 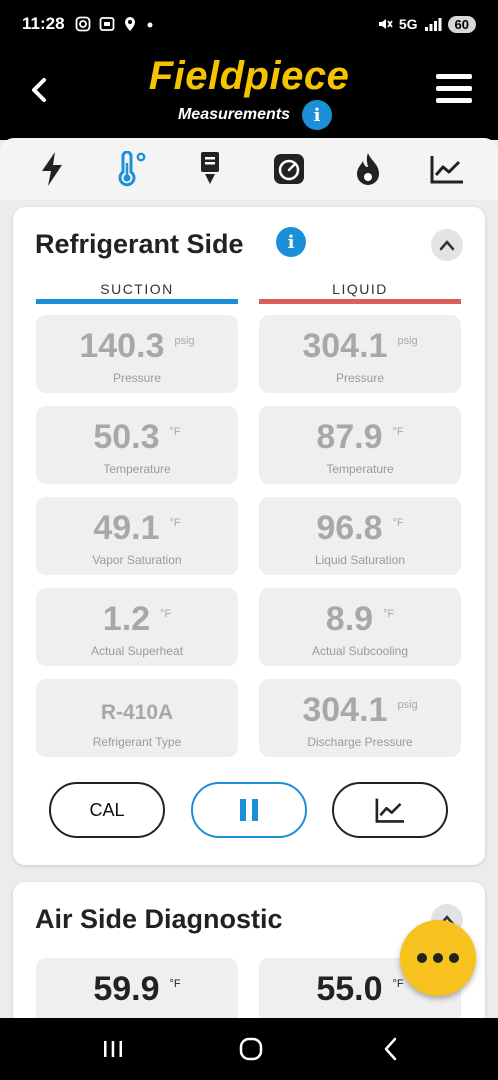 I want to click on tile-label: Refrigerant Type, so click(x=137, y=742).